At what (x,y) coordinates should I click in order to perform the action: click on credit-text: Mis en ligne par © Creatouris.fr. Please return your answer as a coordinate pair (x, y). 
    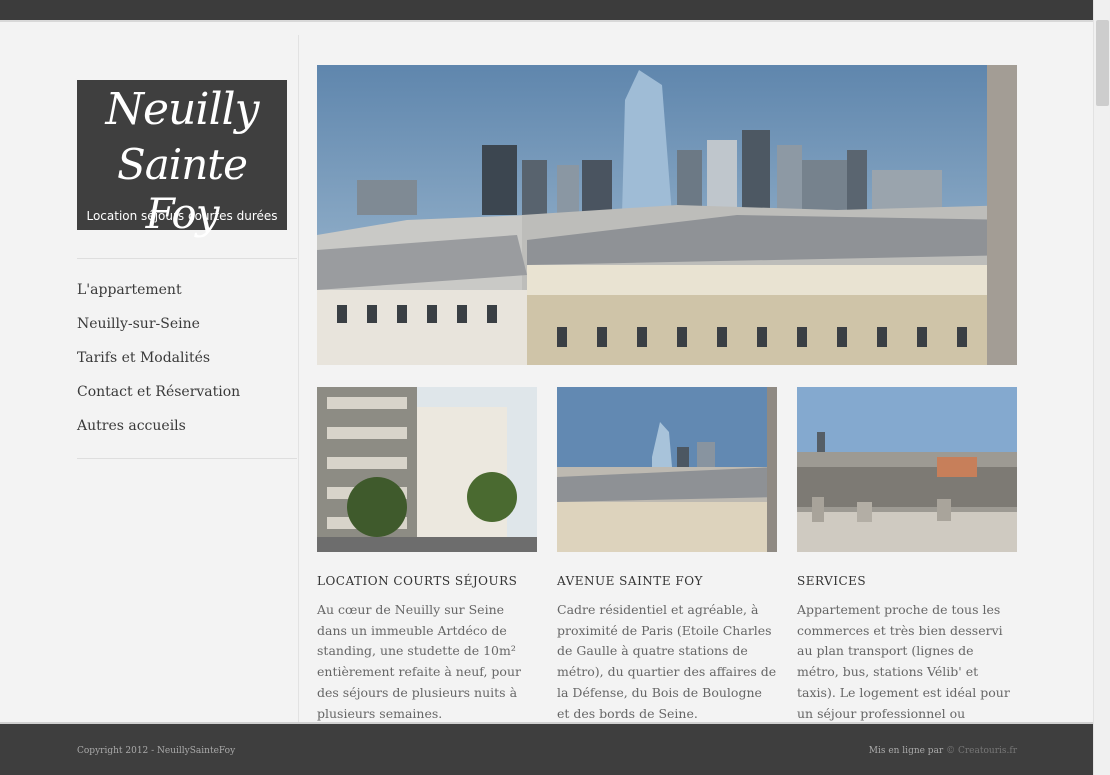
    Looking at the image, I should click on (943, 751).